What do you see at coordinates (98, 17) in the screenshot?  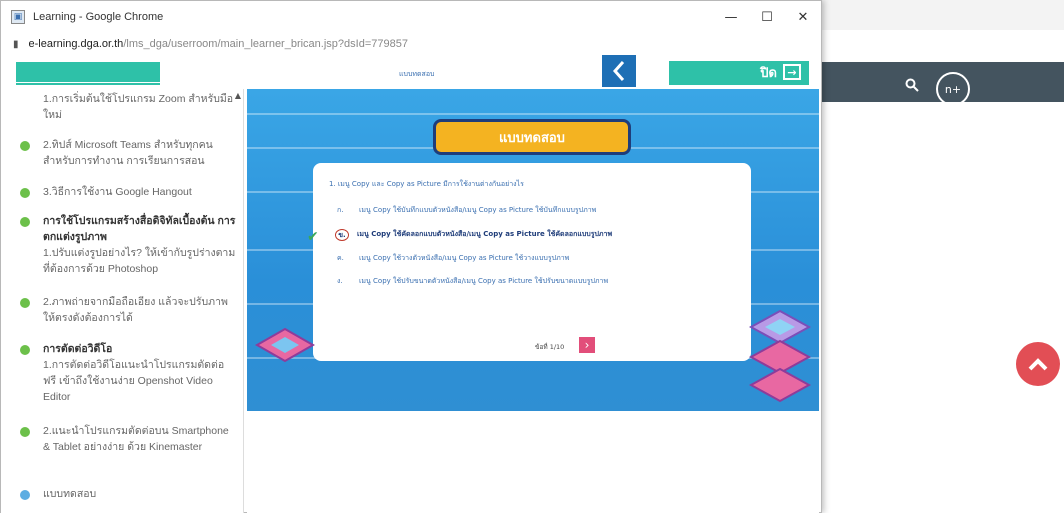 I see `window-title: Learning - Google Chrome` at bounding box center [98, 17].